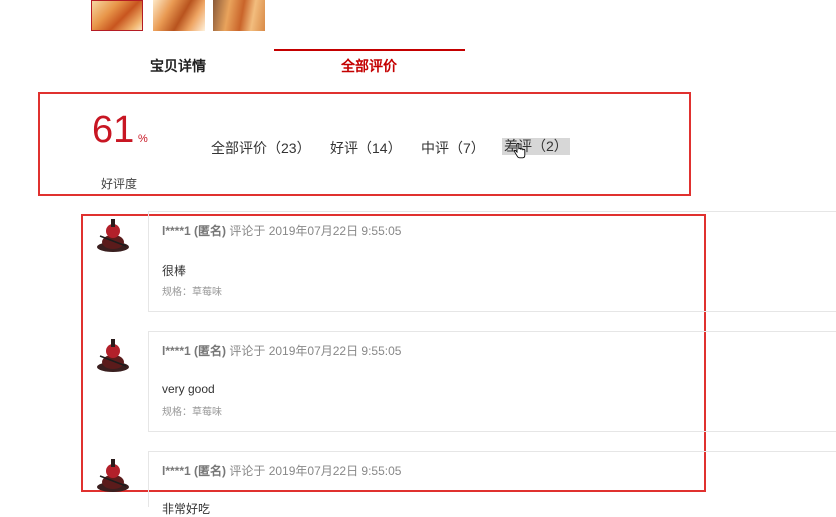 This screenshot has width=836, height=517. What do you see at coordinates (119, 184) in the screenshot?
I see `positive-rate-label: 好评度` at bounding box center [119, 184].